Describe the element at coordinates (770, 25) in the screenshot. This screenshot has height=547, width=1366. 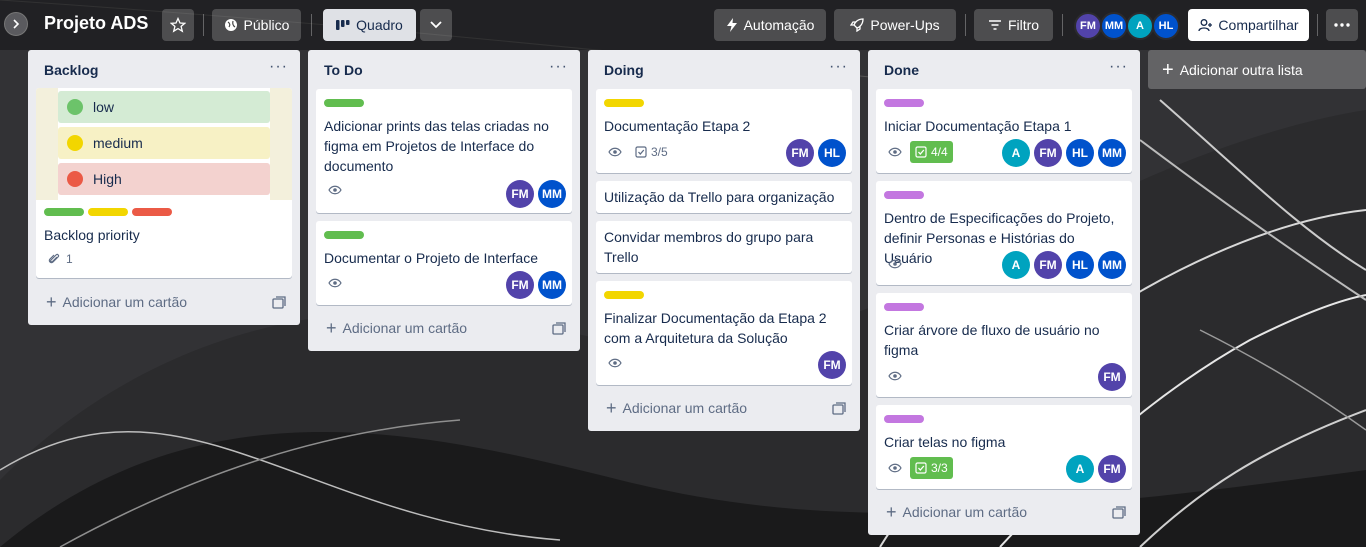
I see `automation-button: Automação` at that location.